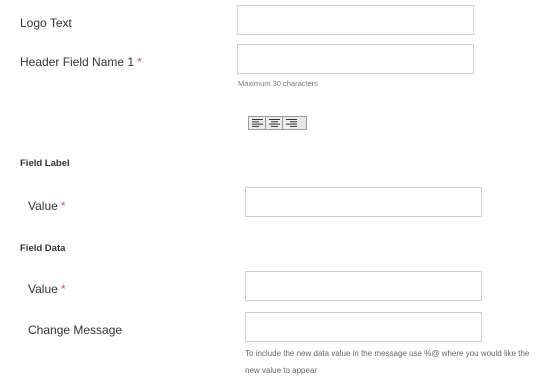  I want to click on field-label-section-title: Field Label, so click(45, 163).